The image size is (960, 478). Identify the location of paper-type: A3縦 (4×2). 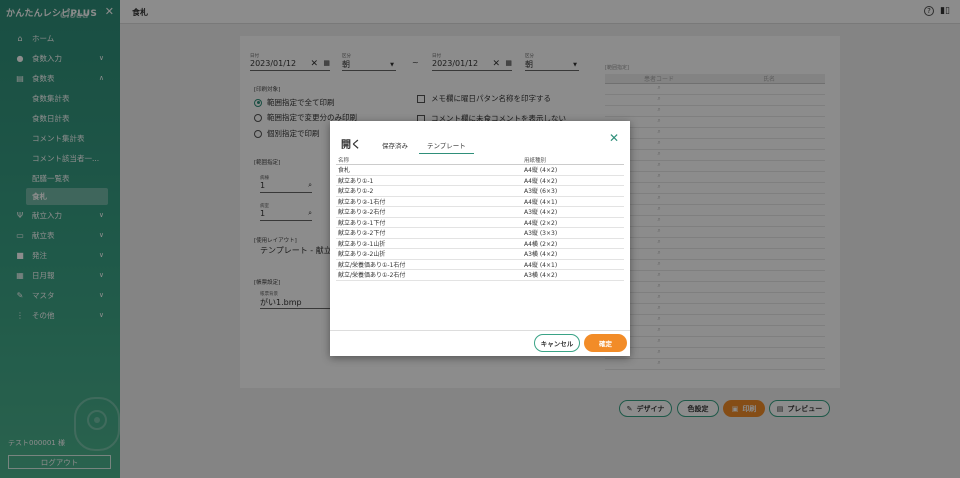
(541, 213).